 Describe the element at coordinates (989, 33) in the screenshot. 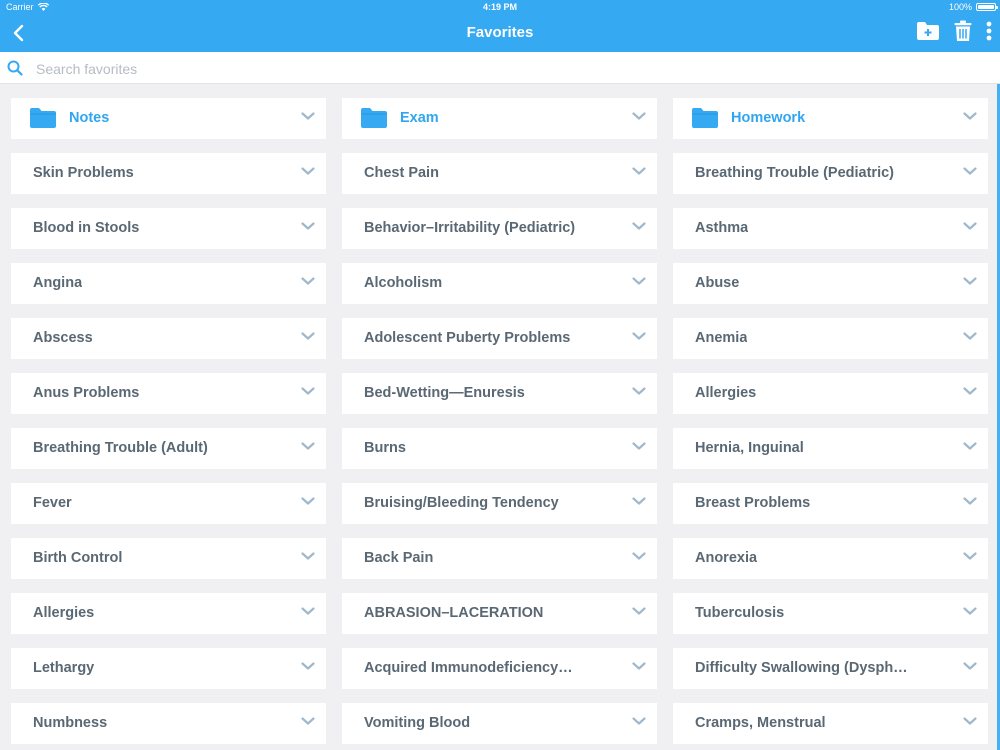

I see `more-options-button` at that location.